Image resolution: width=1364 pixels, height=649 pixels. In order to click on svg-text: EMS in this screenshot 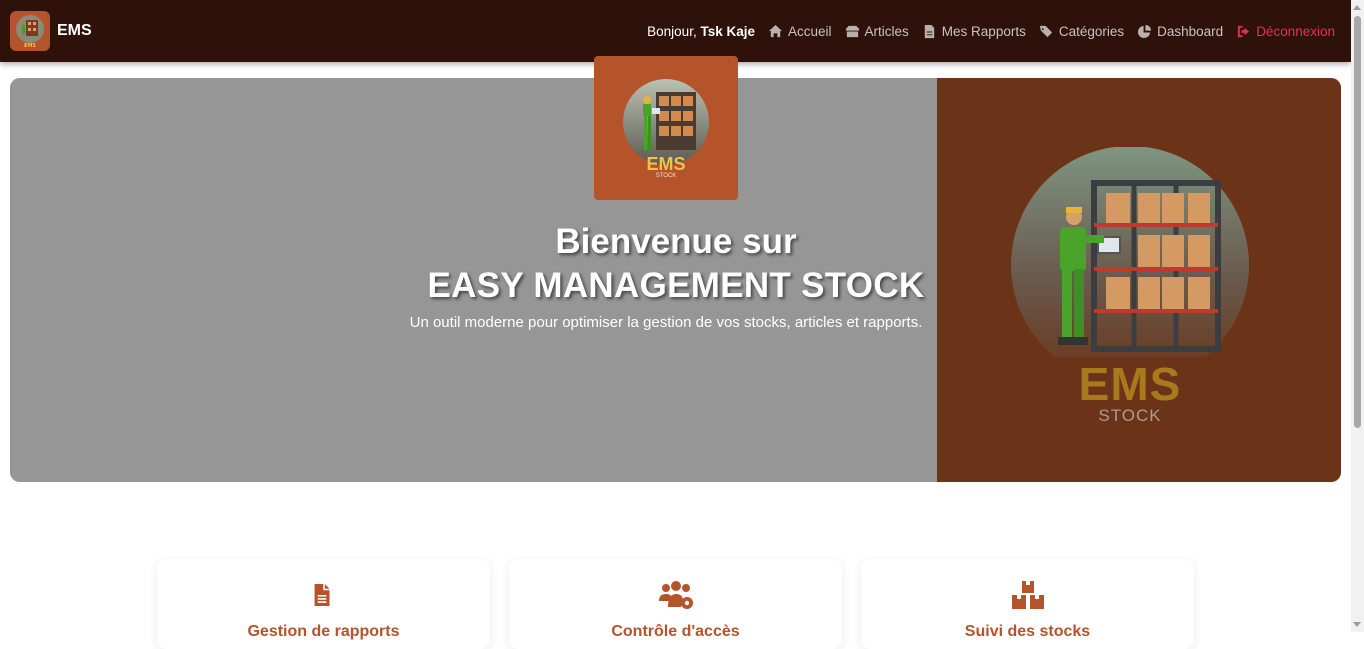, I will do `click(30, 46)`.